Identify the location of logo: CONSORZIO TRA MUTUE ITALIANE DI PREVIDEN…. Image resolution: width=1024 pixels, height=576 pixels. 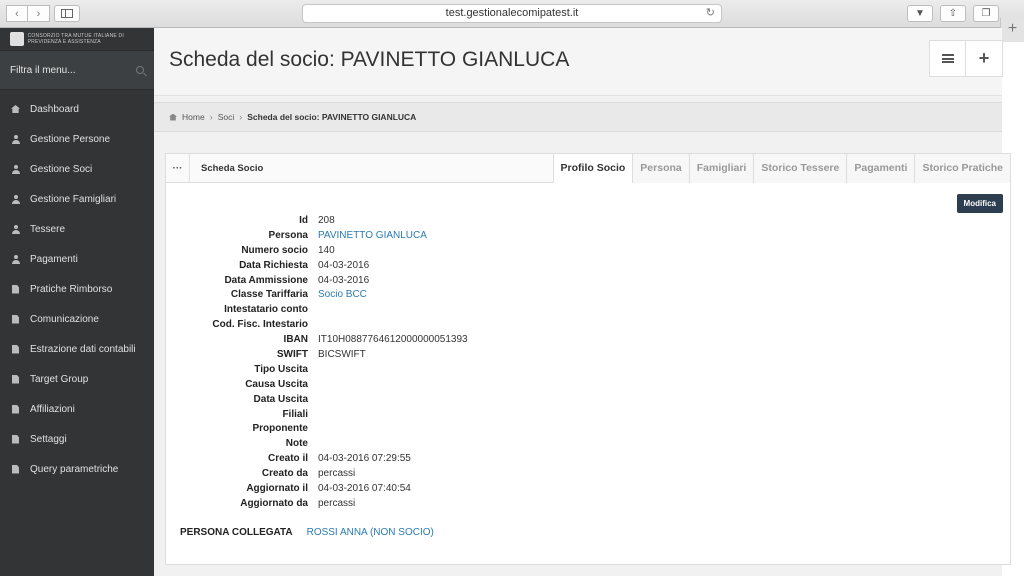
(77, 39).